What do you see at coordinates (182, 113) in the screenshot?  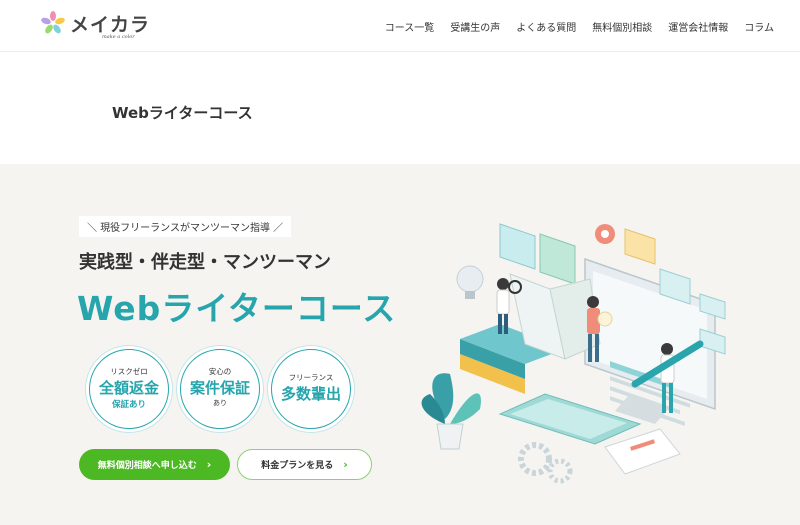 I see `page-title: Webライターコース` at bounding box center [182, 113].